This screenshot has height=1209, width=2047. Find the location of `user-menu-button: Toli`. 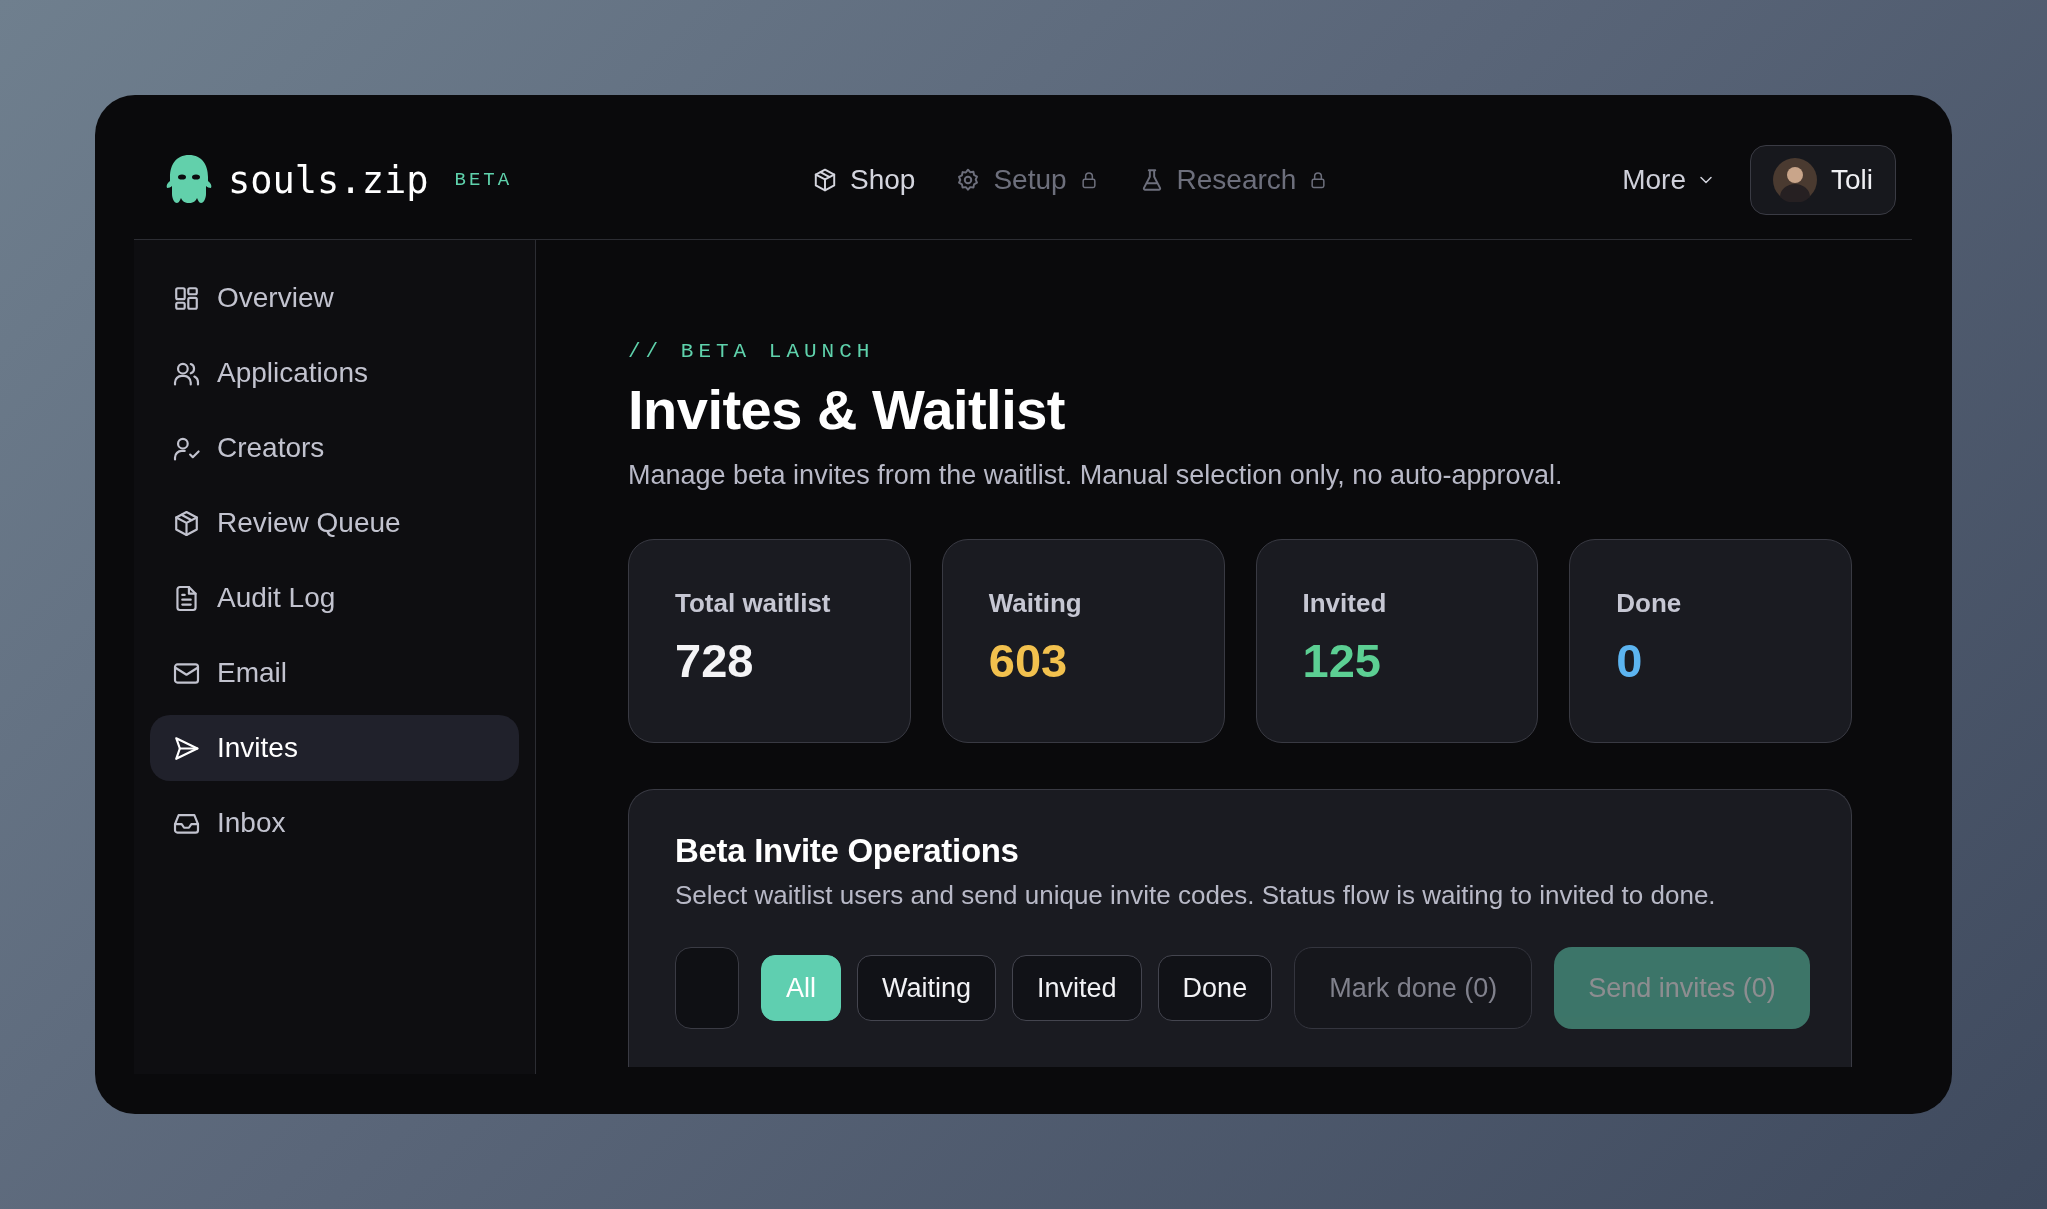

user-menu-button: Toli is located at coordinates (1823, 180).